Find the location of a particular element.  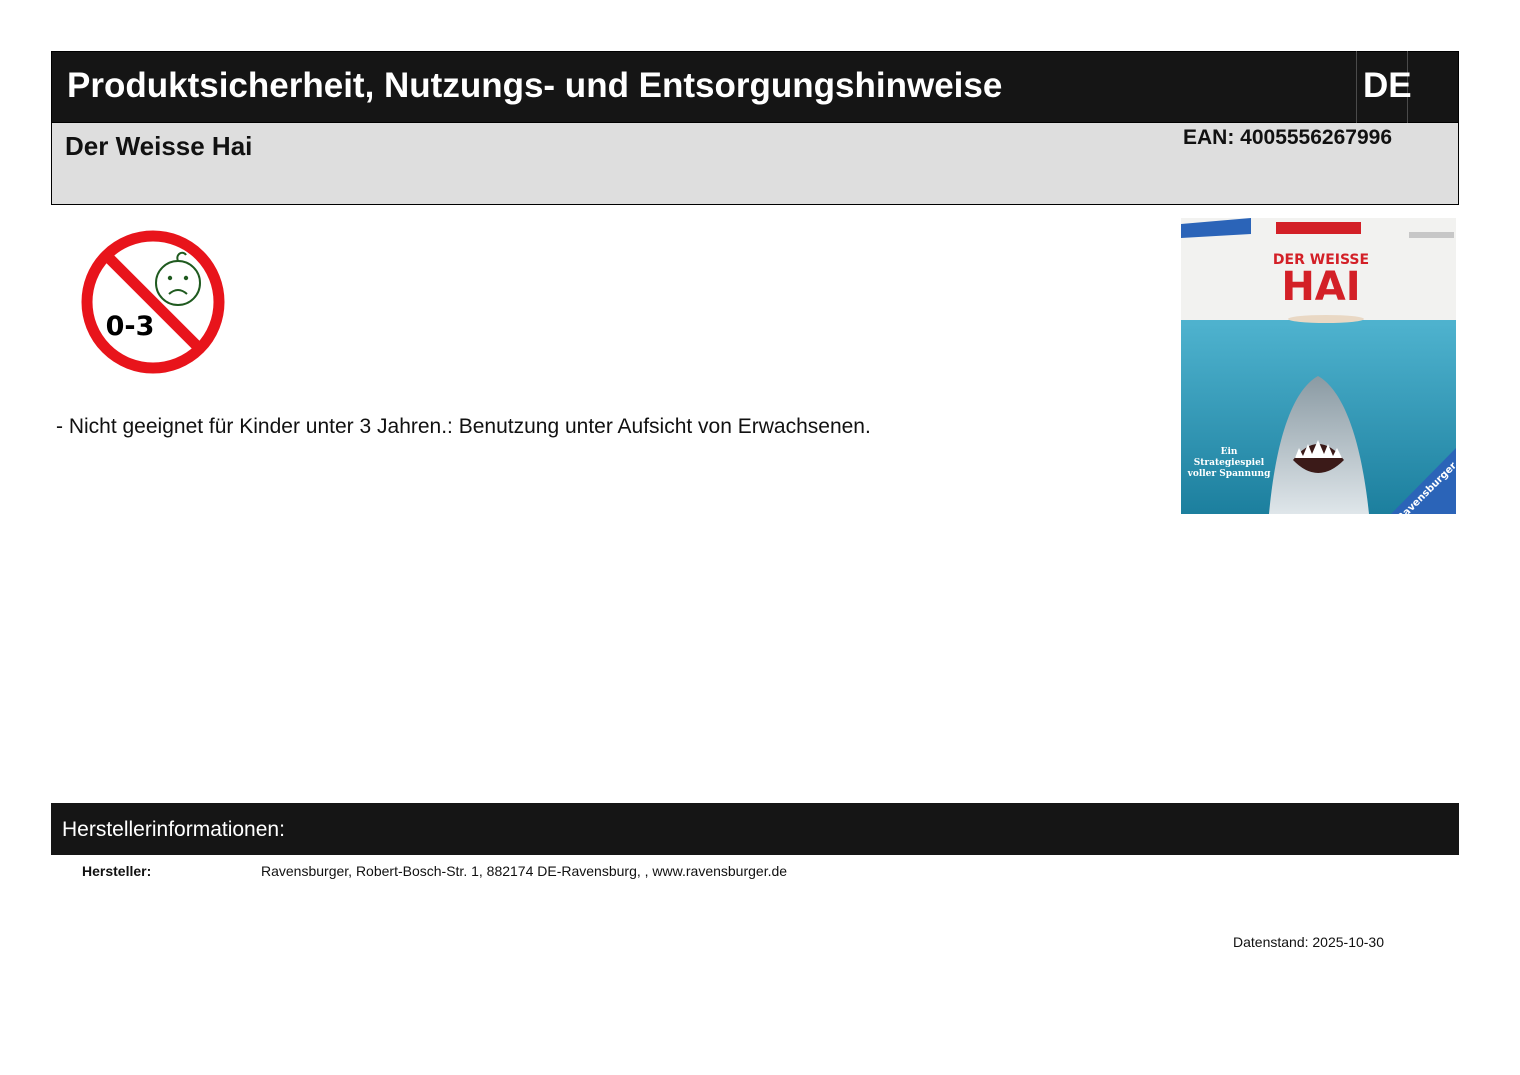

manufacturer-heading: Herstellerinformationen: is located at coordinates (173, 829).